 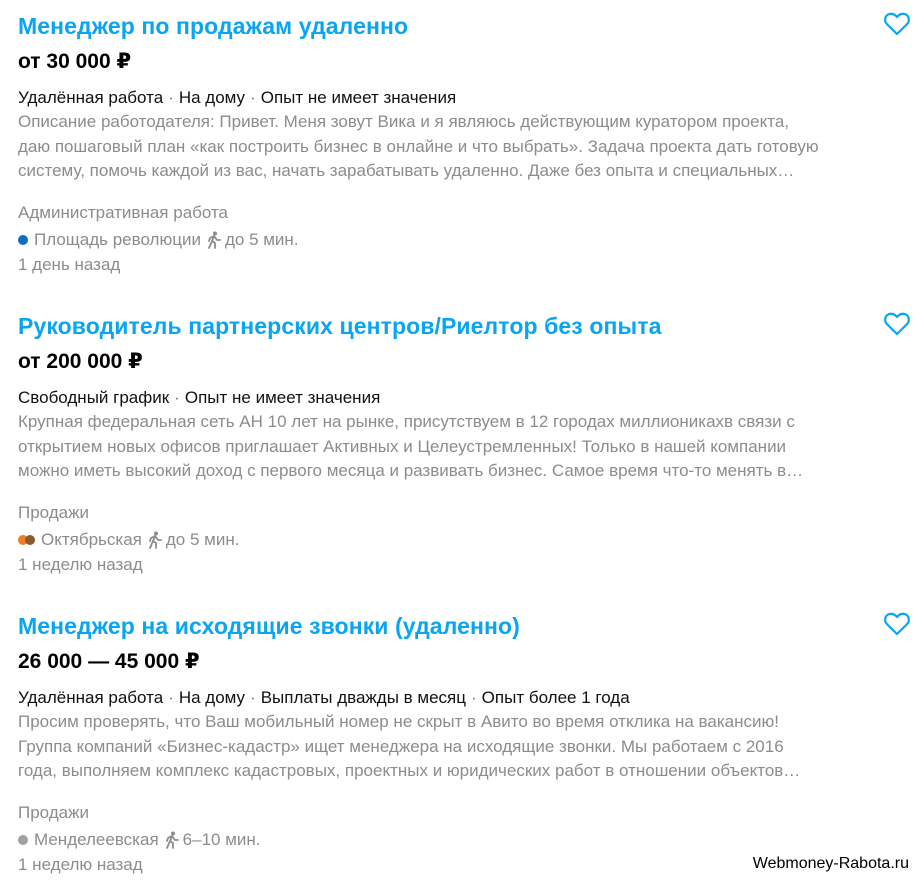 What do you see at coordinates (69, 264) in the screenshot?
I see `vacancy-date: 1 день назад` at bounding box center [69, 264].